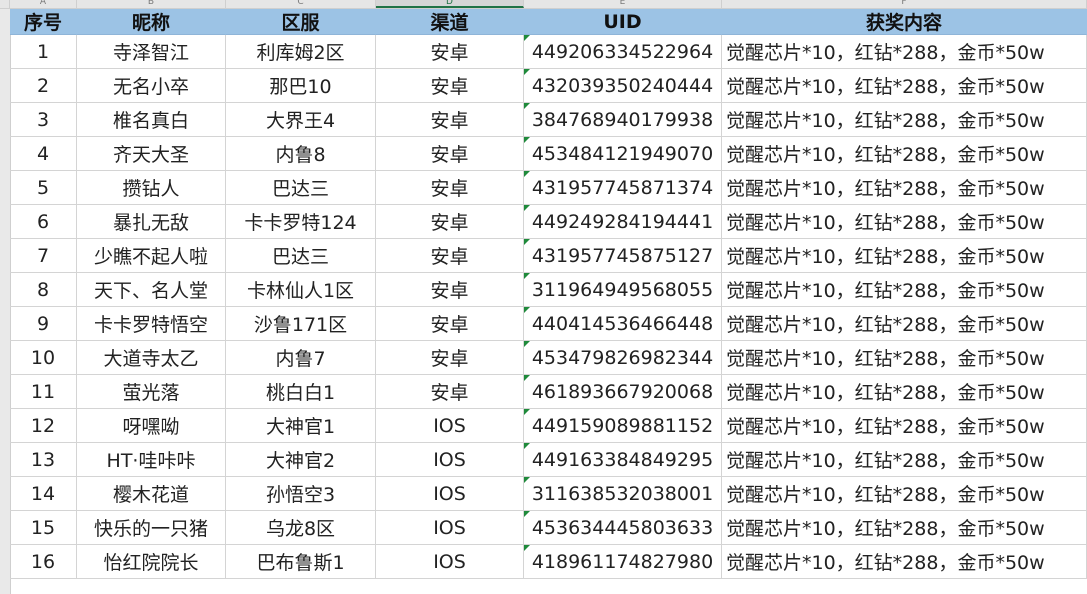  Describe the element at coordinates (43, 120) in the screenshot. I see `cell-index: 3` at that location.